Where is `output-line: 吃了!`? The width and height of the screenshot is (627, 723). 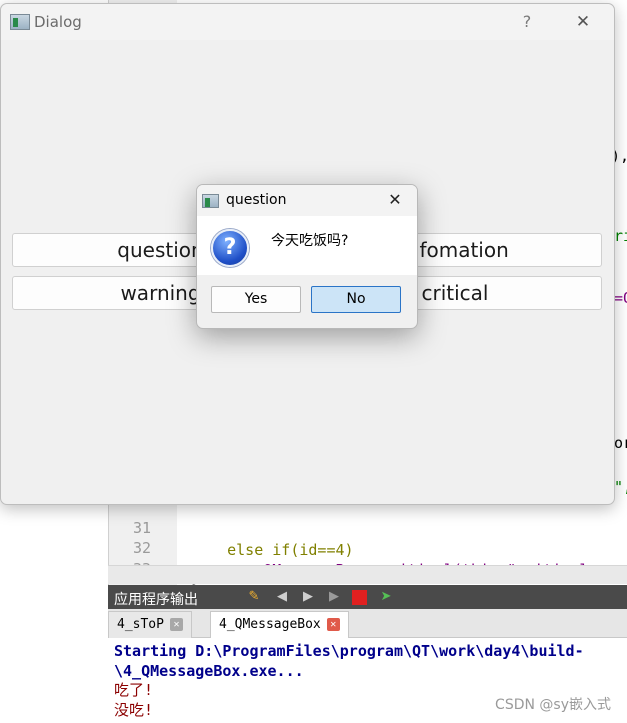 output-line: 吃了! is located at coordinates (134, 690).